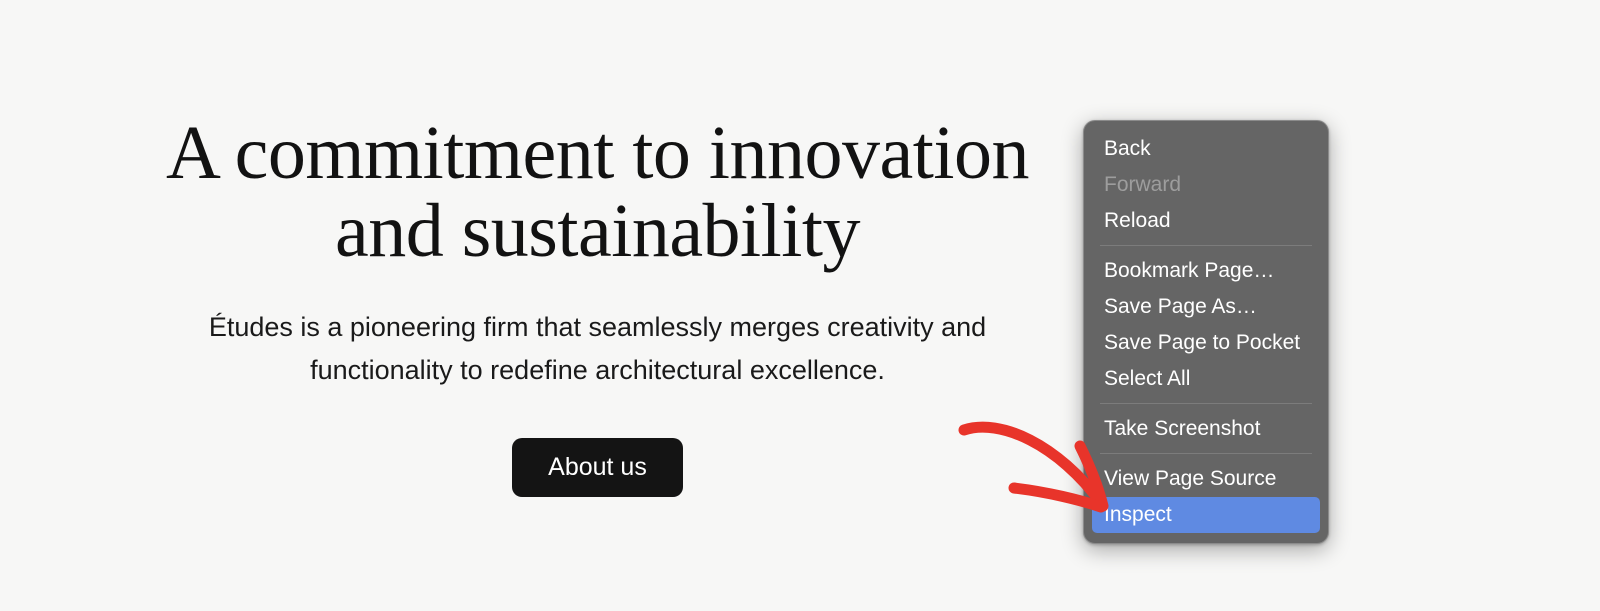 The width and height of the screenshot is (1600, 611). I want to click on menu-item-back: Back, so click(1206, 149).